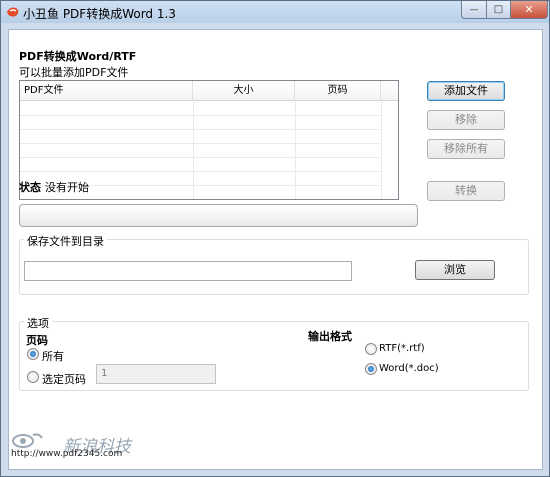 Image resolution: width=550 pixels, height=477 pixels. Describe the element at coordinates (330, 336) in the screenshot. I see `output-format-heading: 输出格式` at that location.